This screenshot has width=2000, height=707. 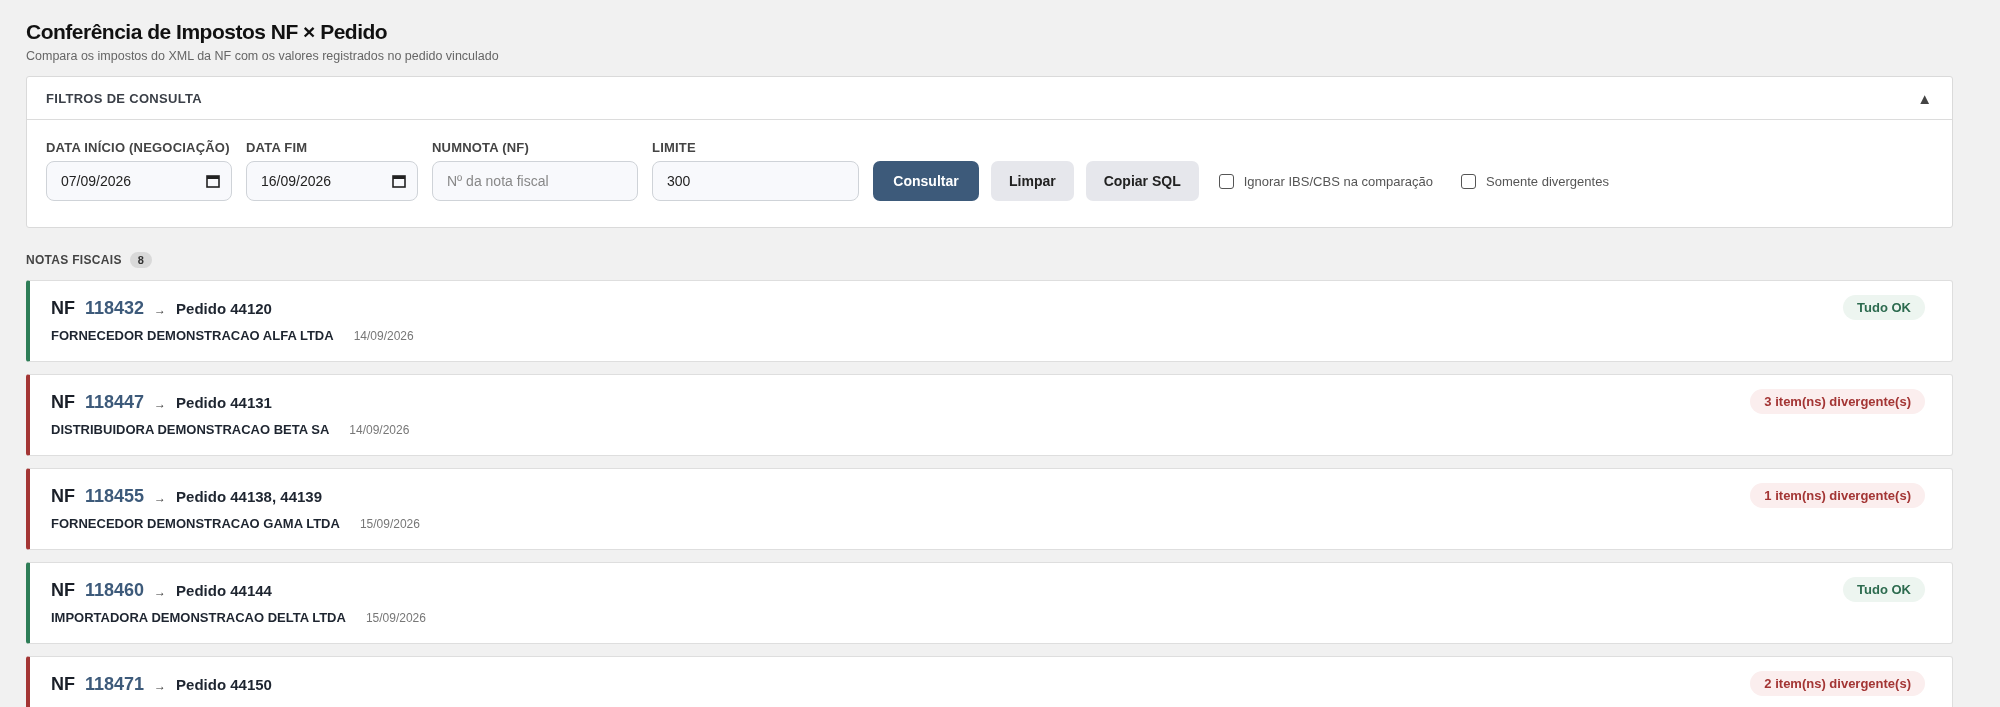 What do you see at coordinates (115, 590) in the screenshot?
I see `invoice-number: 118460` at bounding box center [115, 590].